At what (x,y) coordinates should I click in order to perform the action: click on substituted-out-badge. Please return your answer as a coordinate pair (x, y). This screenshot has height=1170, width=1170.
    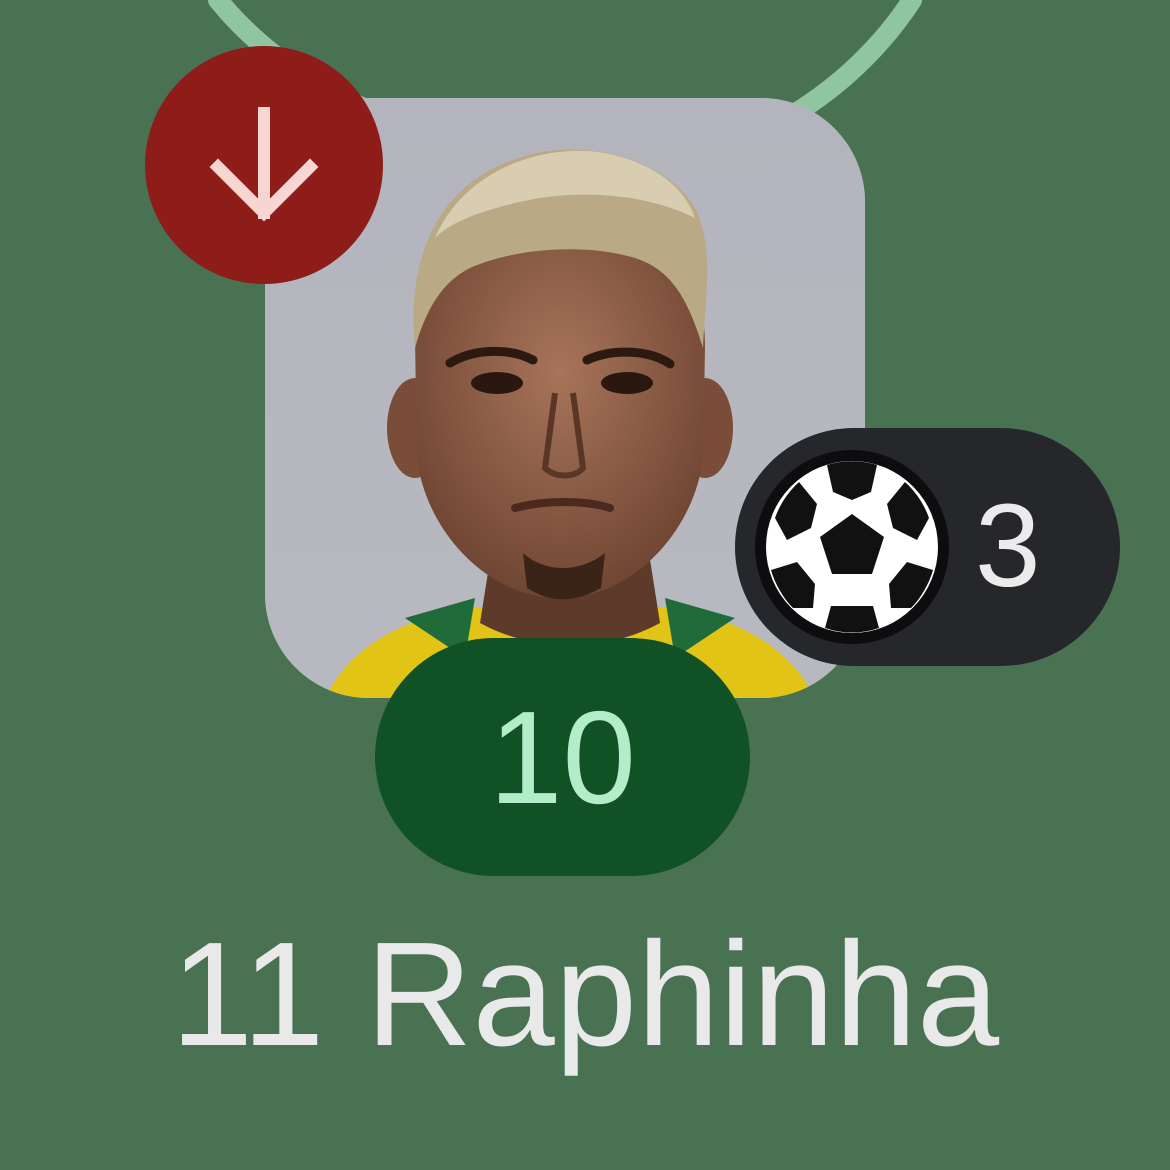
    Looking at the image, I should click on (264, 165).